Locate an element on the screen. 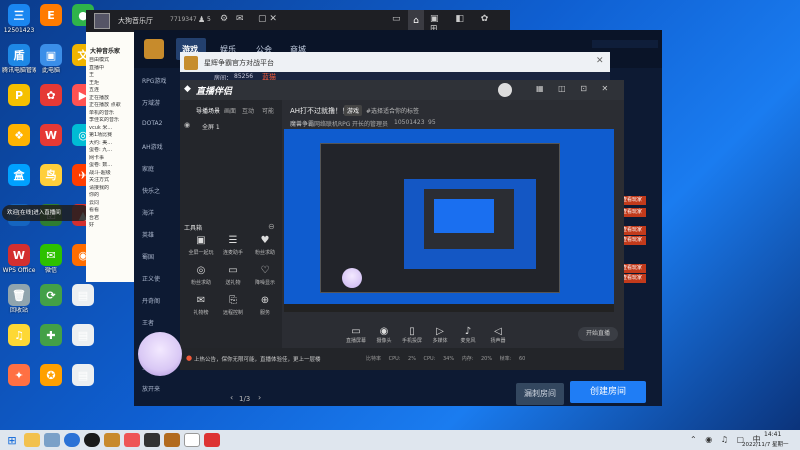 This screenshot has height=450, width=800. tool-item: ⎘ 远程控制 is located at coordinates (233, 305).